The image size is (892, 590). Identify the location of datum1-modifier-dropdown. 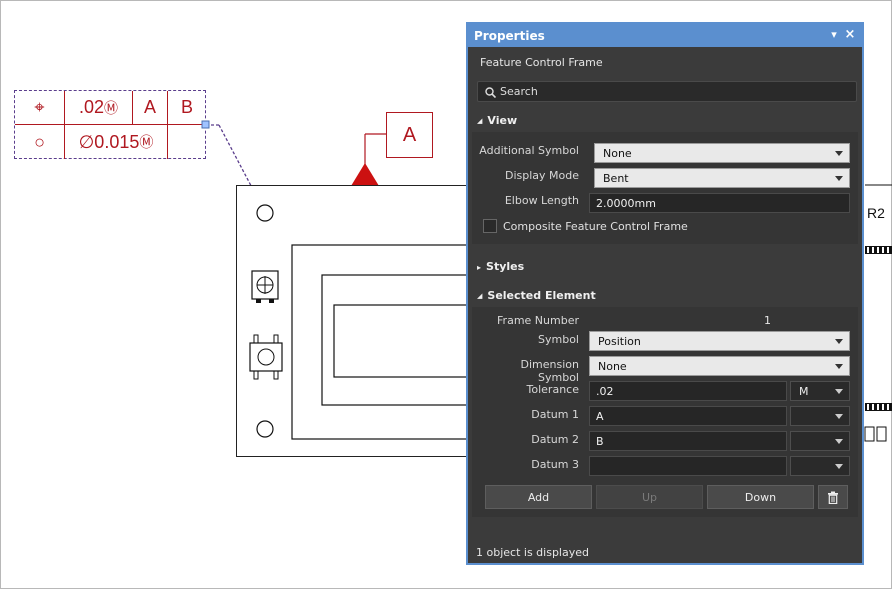
(820, 416).